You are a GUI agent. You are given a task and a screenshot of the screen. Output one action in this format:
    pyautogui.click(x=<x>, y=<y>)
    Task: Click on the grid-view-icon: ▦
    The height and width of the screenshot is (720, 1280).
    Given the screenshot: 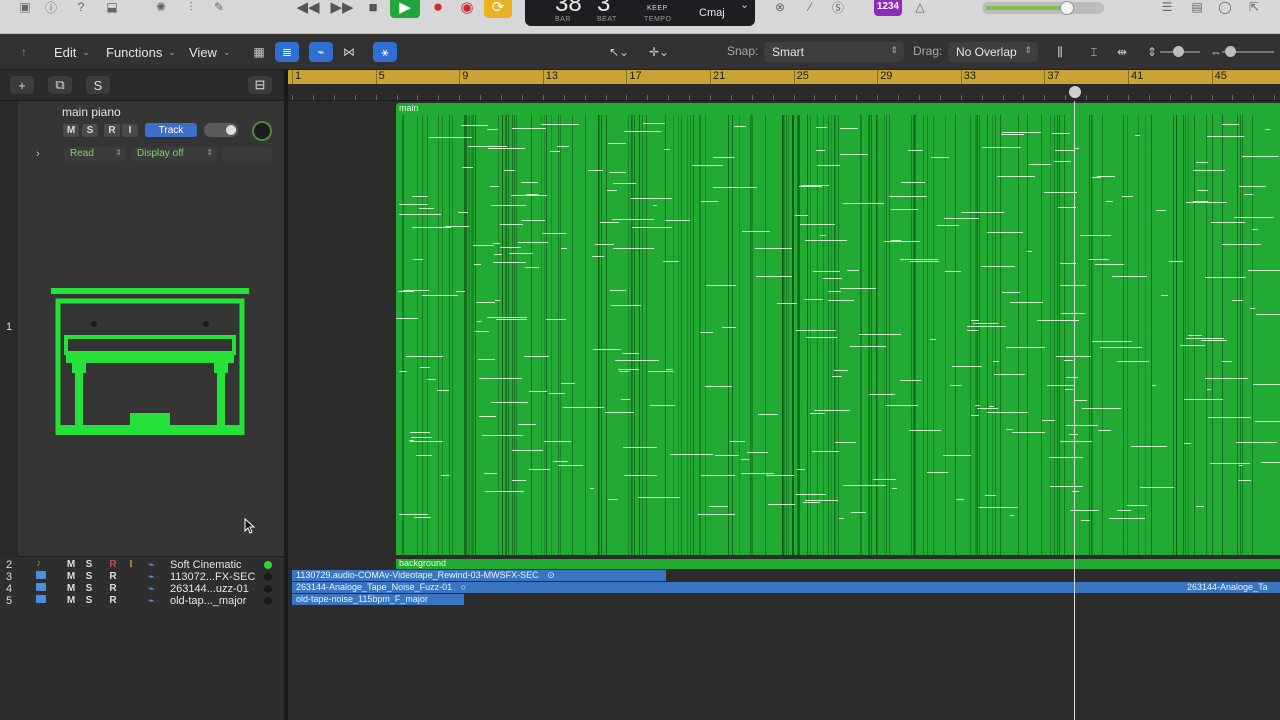 What is the action you would take?
    pyautogui.click(x=259, y=52)
    